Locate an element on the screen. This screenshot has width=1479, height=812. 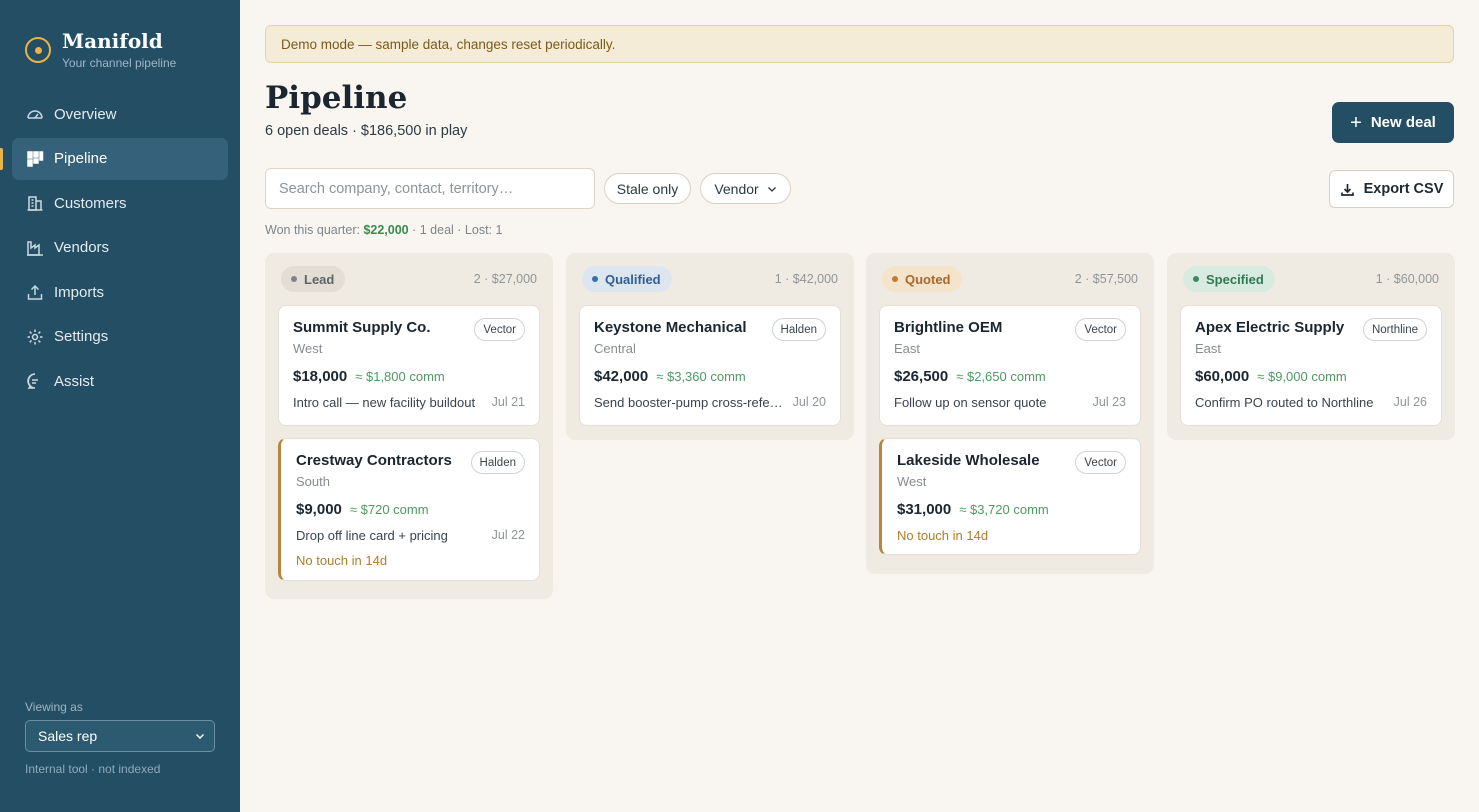
sidebar-item-label: Vendors is located at coordinates (82, 247).